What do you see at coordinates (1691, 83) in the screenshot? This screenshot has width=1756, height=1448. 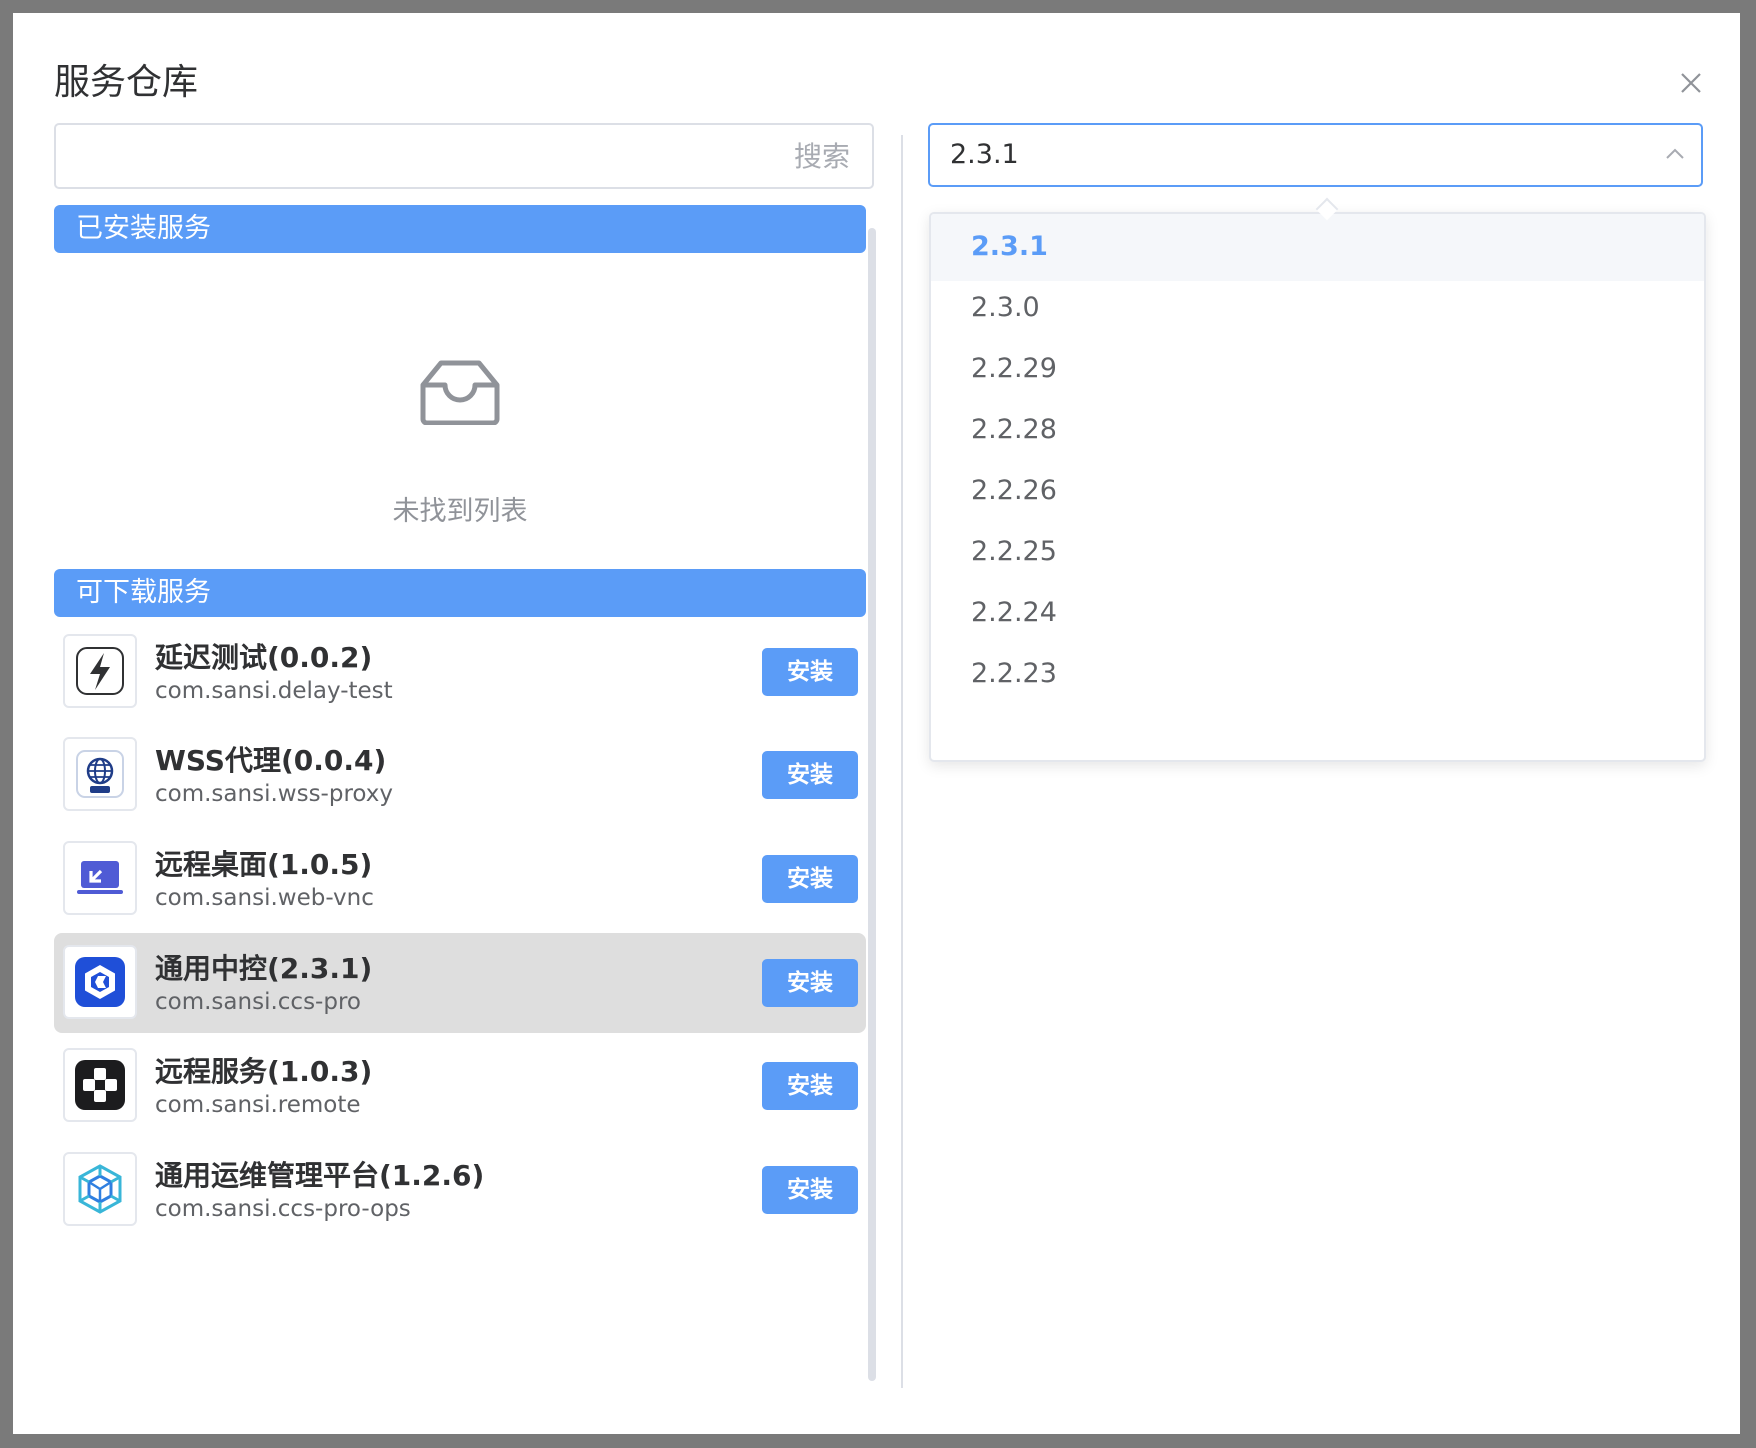 I see `close-icon` at bounding box center [1691, 83].